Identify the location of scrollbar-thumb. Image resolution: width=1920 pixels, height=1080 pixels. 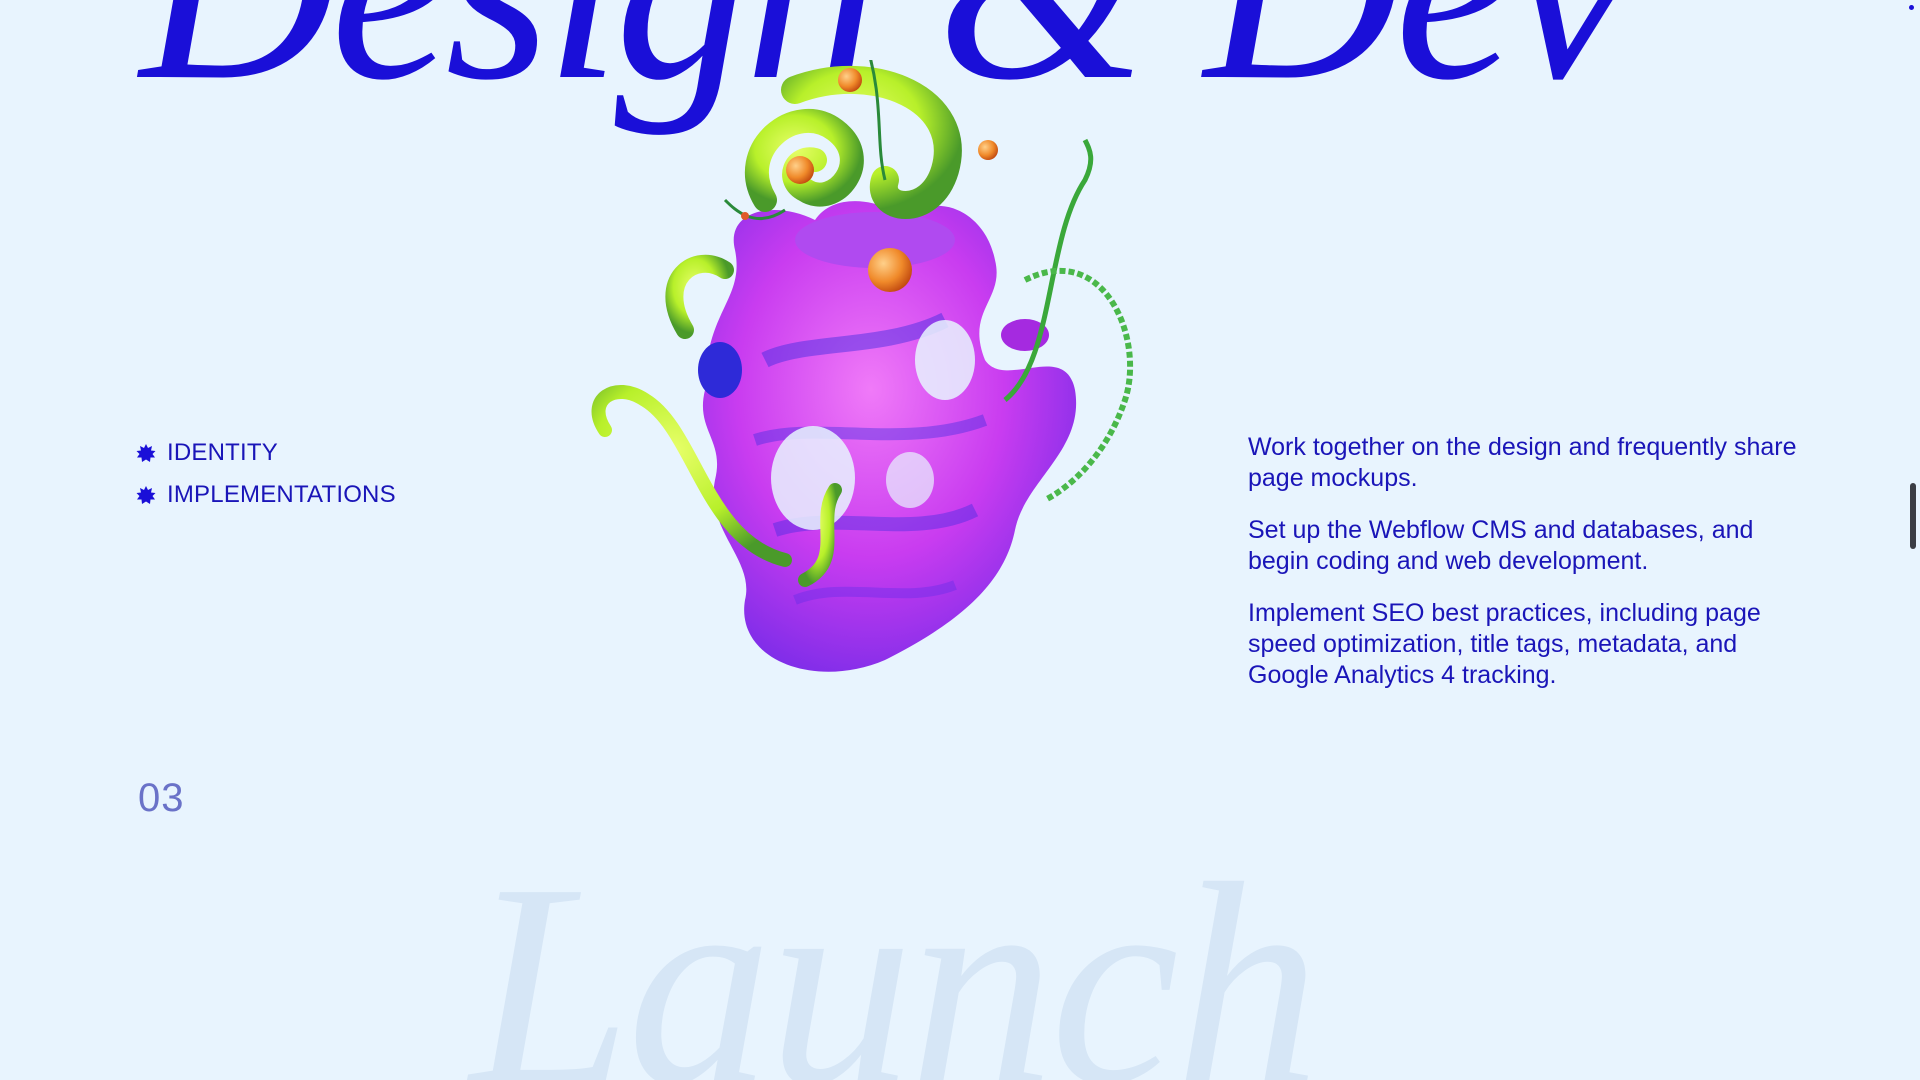
(1913, 516).